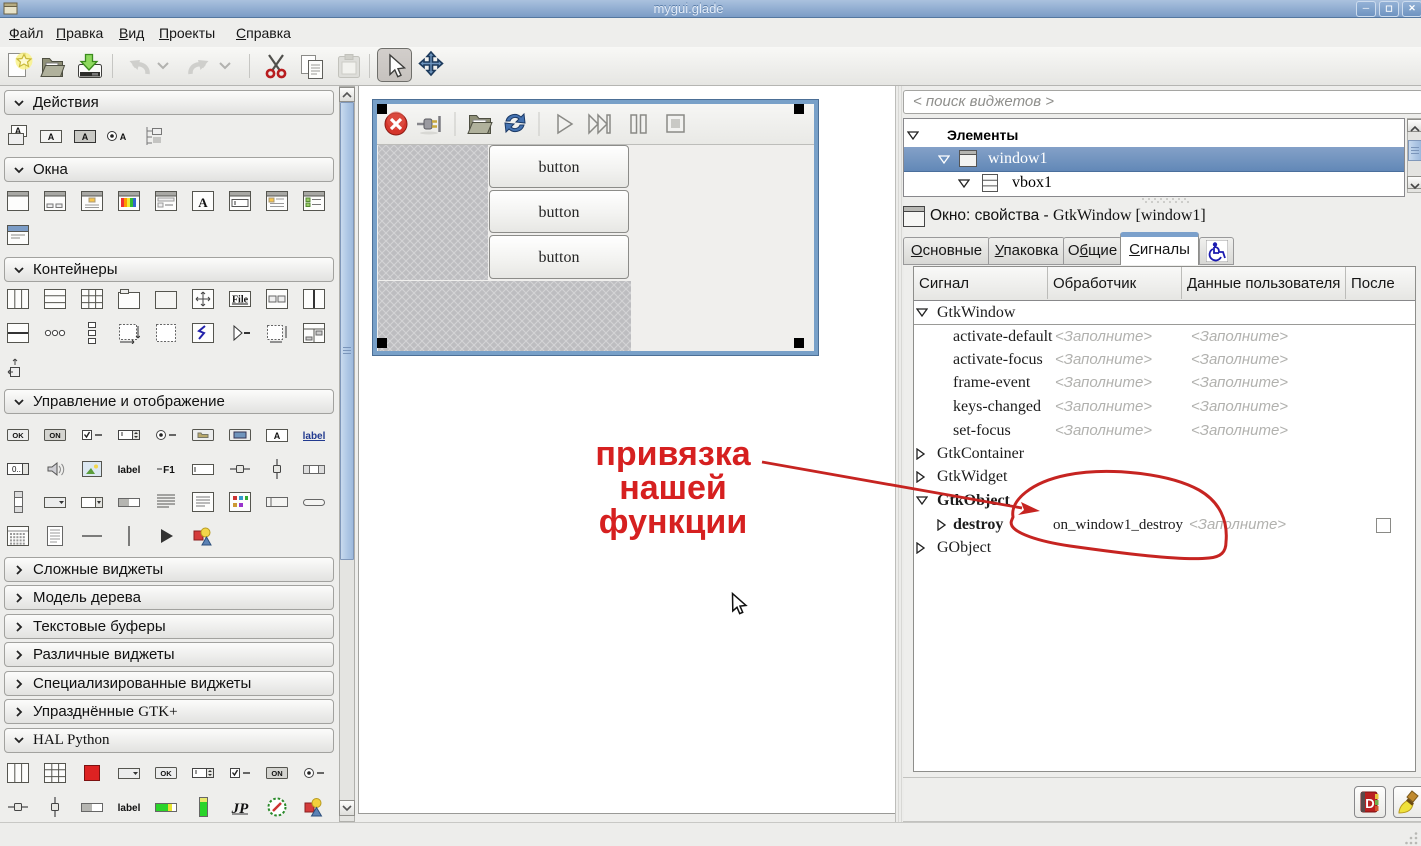  Describe the element at coordinates (240, 809) in the screenshot. I see `svg-text: JP` at that location.